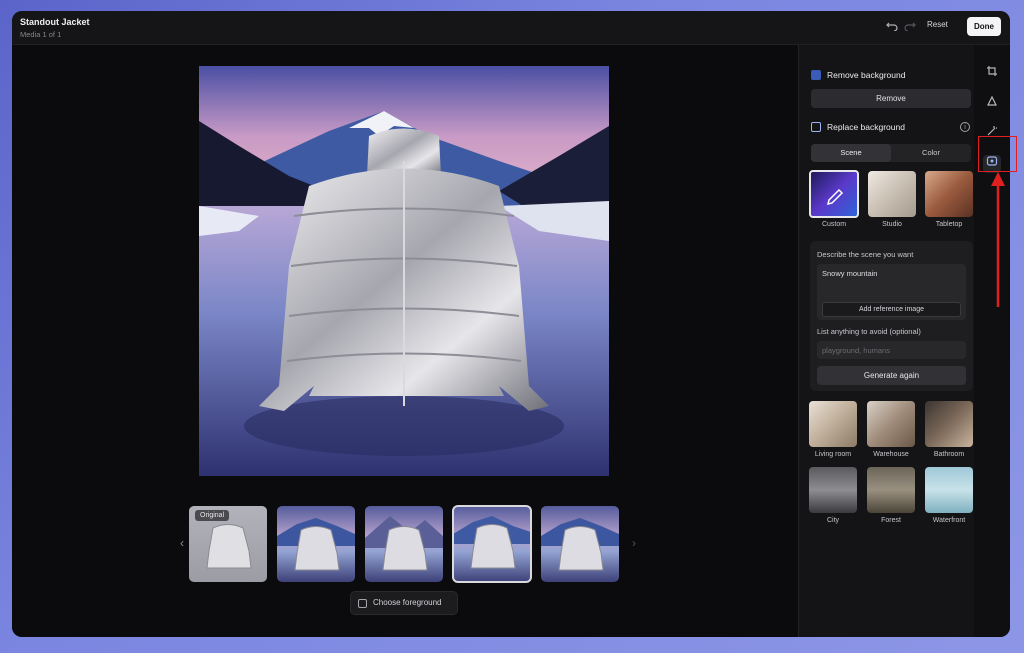 The image size is (1024, 653). Describe the element at coordinates (891, 375) in the screenshot. I see `generate-again-button: Generate again` at that location.